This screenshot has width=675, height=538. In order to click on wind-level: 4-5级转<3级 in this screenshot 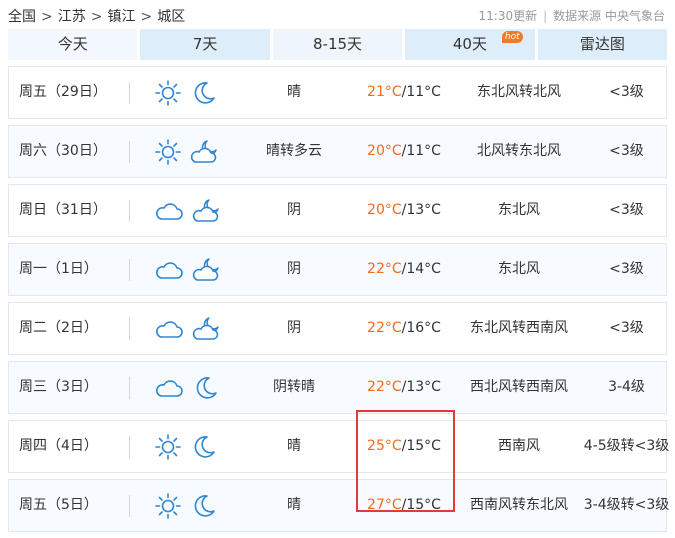, I will do `click(626, 446)`.